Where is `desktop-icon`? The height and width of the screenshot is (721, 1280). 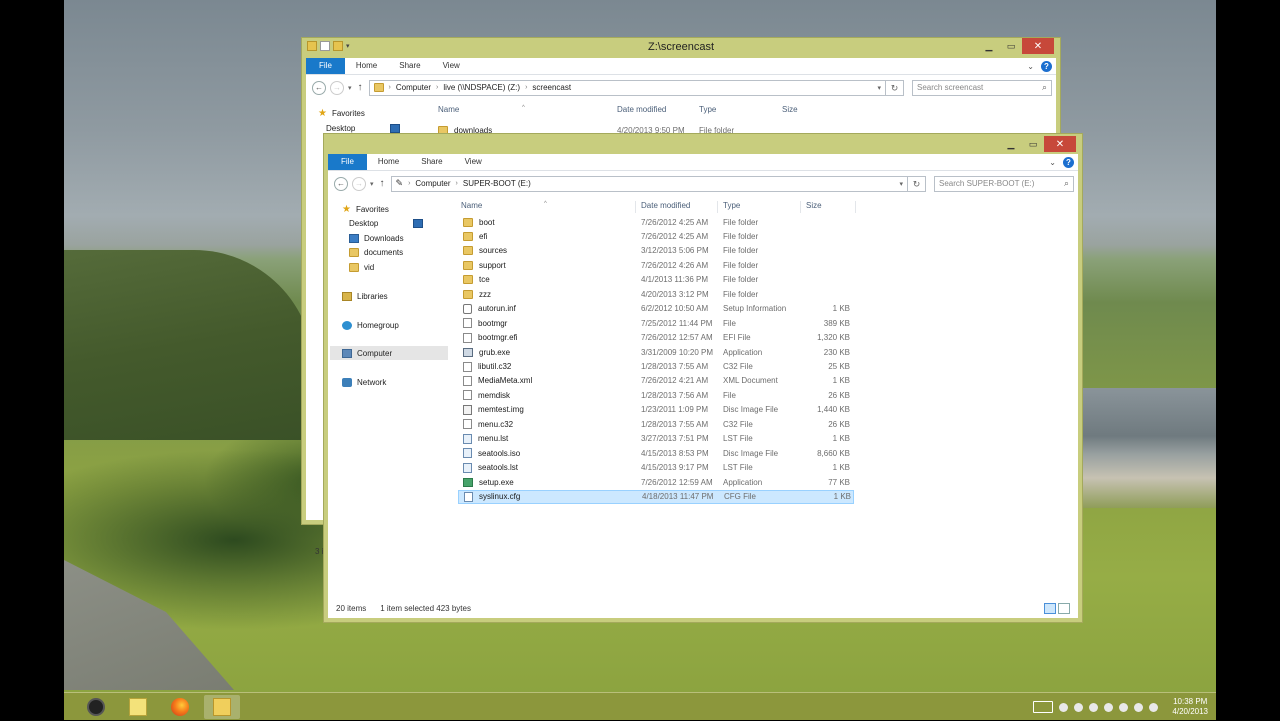 desktop-icon is located at coordinates (418, 223).